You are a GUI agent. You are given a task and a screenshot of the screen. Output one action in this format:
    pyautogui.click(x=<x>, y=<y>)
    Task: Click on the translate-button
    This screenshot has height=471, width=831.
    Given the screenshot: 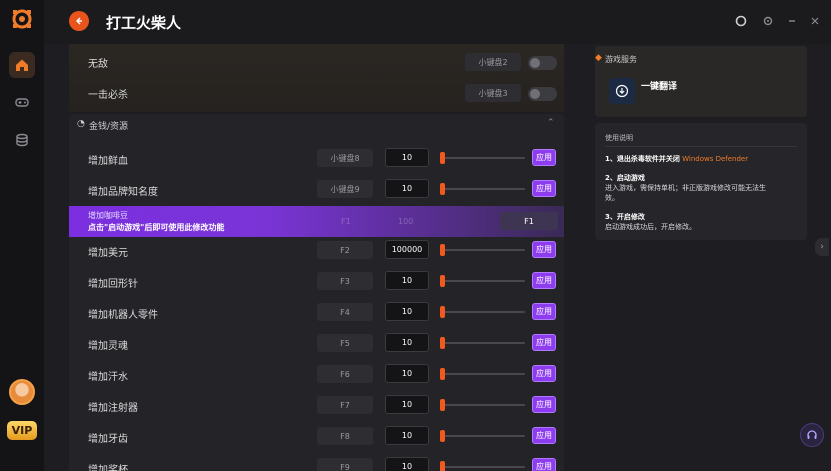 What is the action you would take?
    pyautogui.click(x=622, y=91)
    